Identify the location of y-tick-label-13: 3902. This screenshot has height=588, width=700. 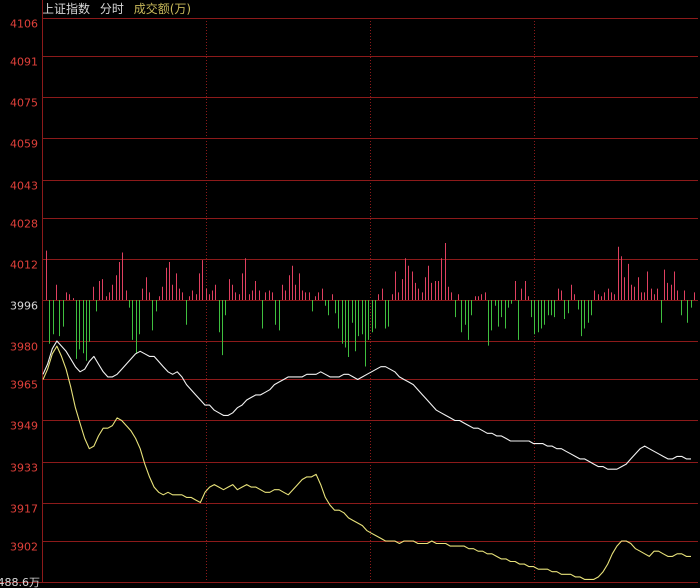
(24, 547).